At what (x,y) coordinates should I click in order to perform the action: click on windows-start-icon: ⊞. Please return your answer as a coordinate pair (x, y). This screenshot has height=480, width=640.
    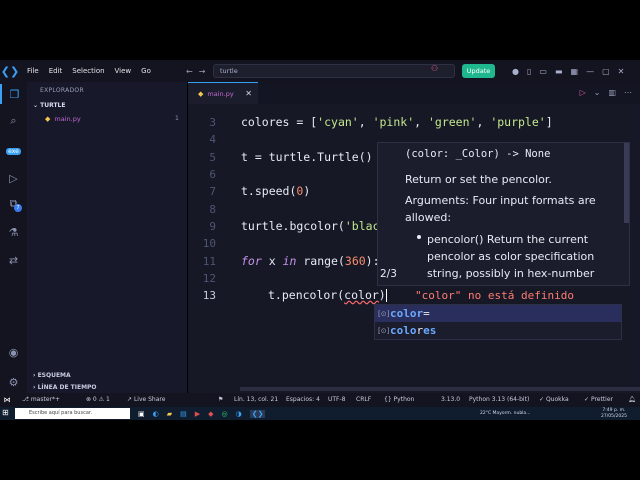
    Looking at the image, I should click on (5, 412).